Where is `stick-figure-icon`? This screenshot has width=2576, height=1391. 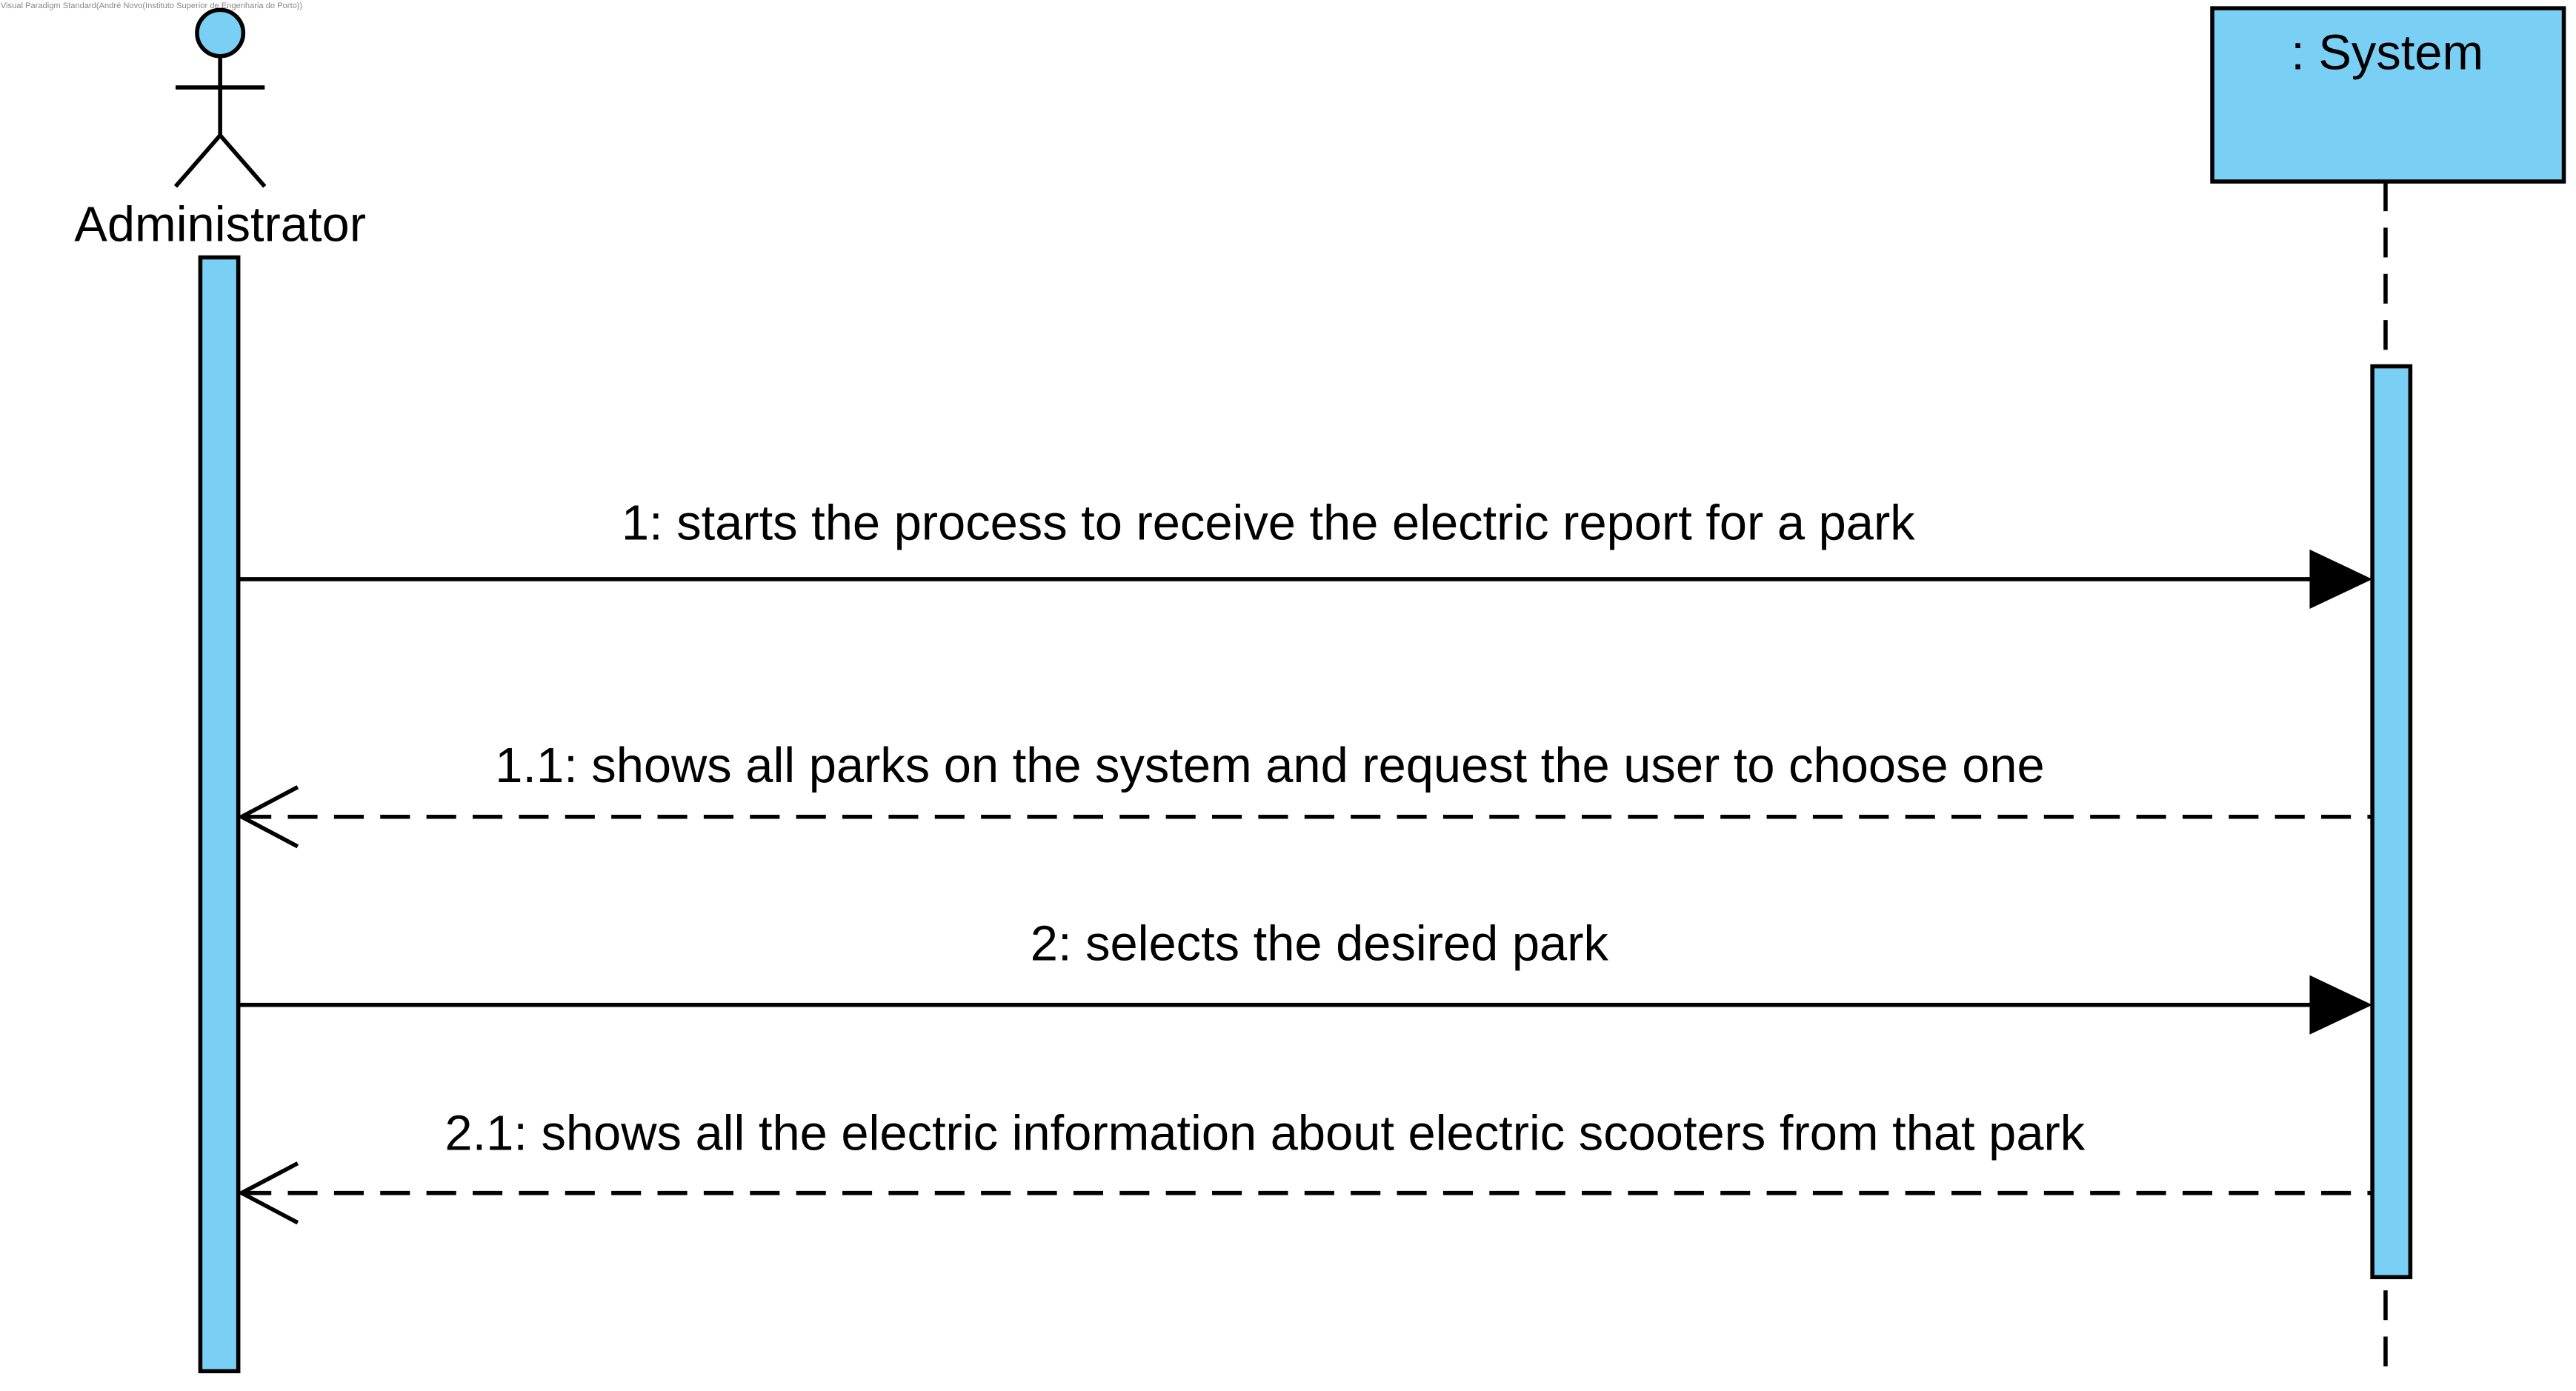
stick-figure-icon is located at coordinates (220, 98).